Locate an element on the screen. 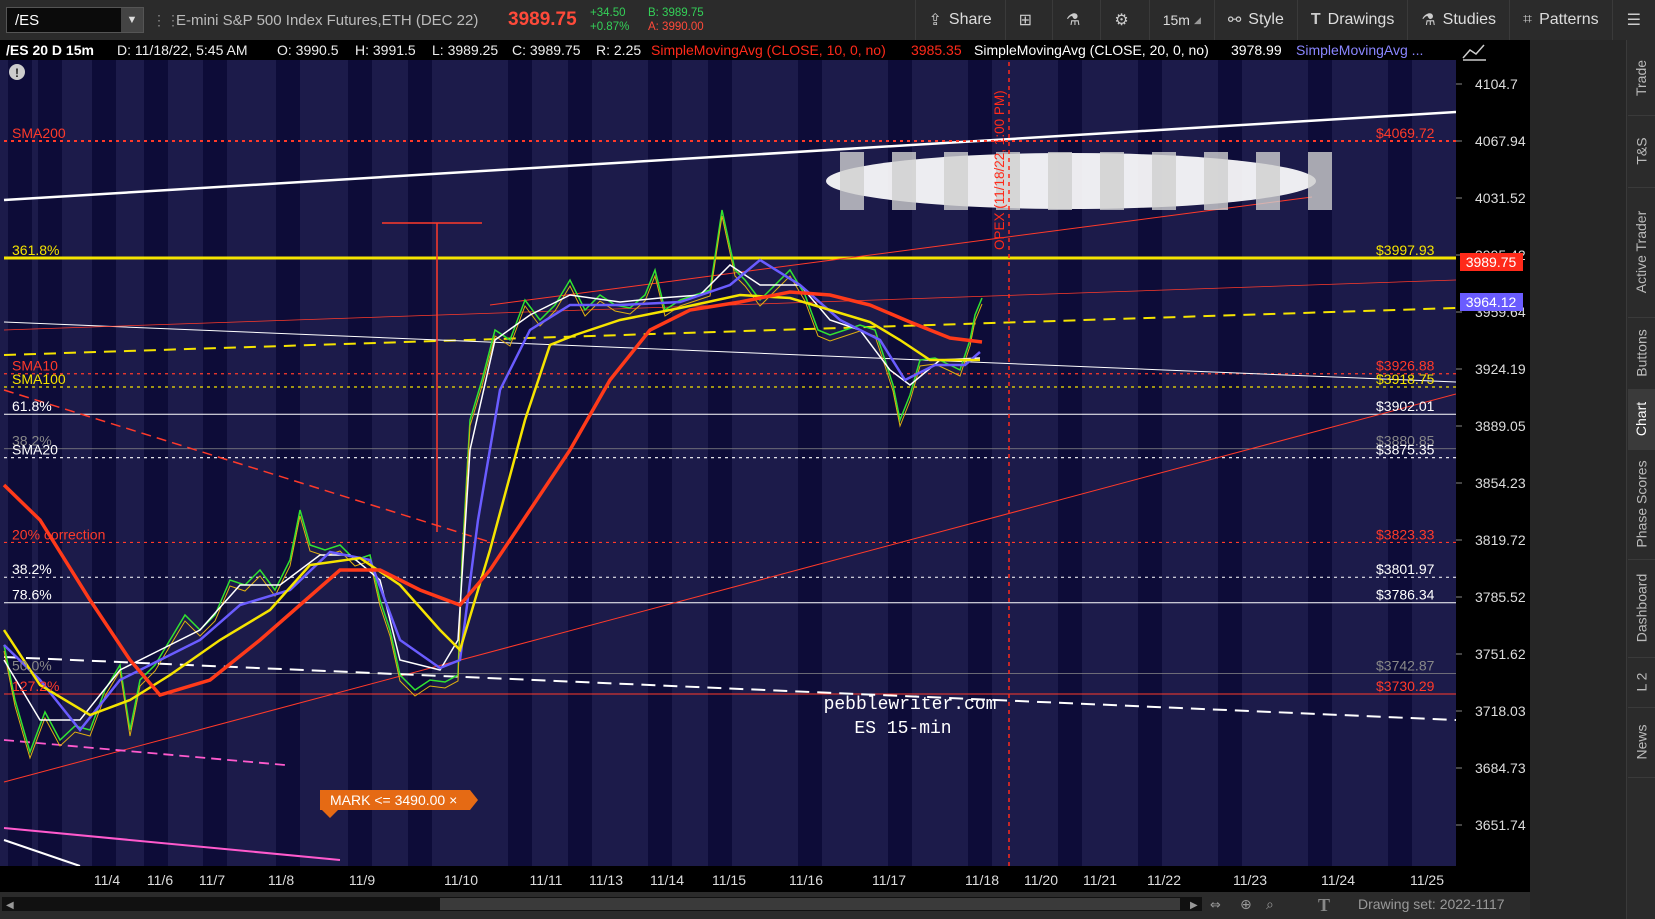 Image resolution: width=1655 pixels, height=919 pixels. time-tick-label: 11/17 is located at coordinates (889, 880).